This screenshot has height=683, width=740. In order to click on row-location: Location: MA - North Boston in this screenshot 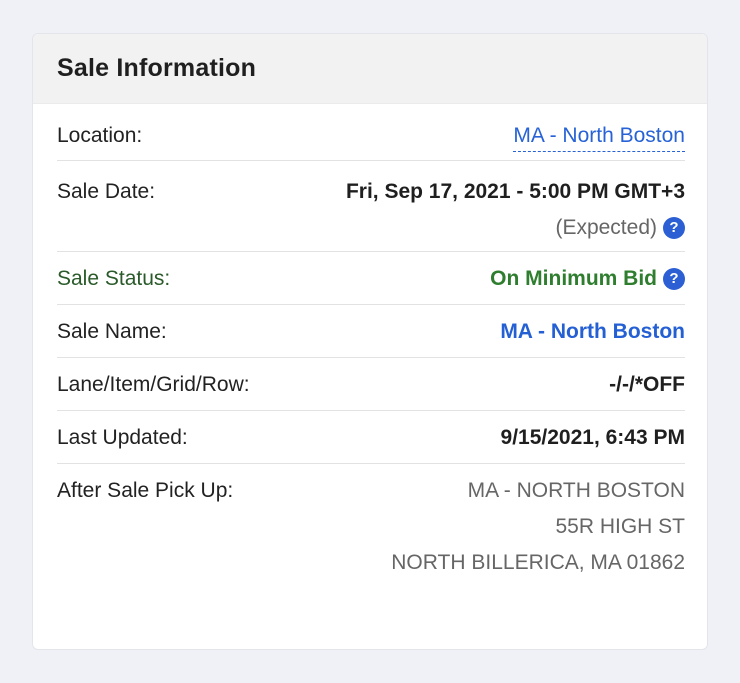, I will do `click(371, 132)`.